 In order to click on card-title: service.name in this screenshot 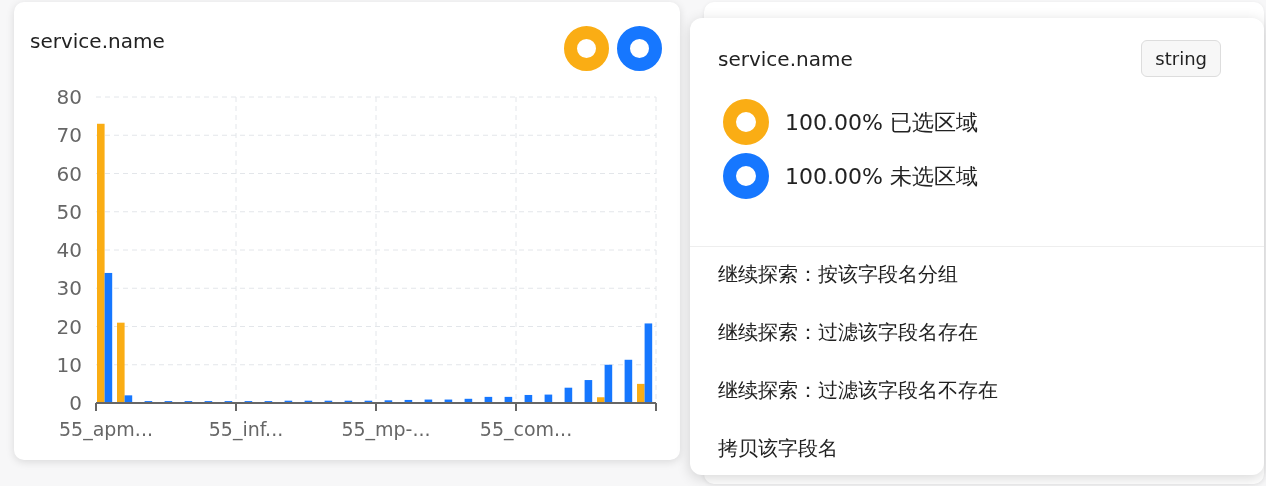, I will do `click(97, 41)`.